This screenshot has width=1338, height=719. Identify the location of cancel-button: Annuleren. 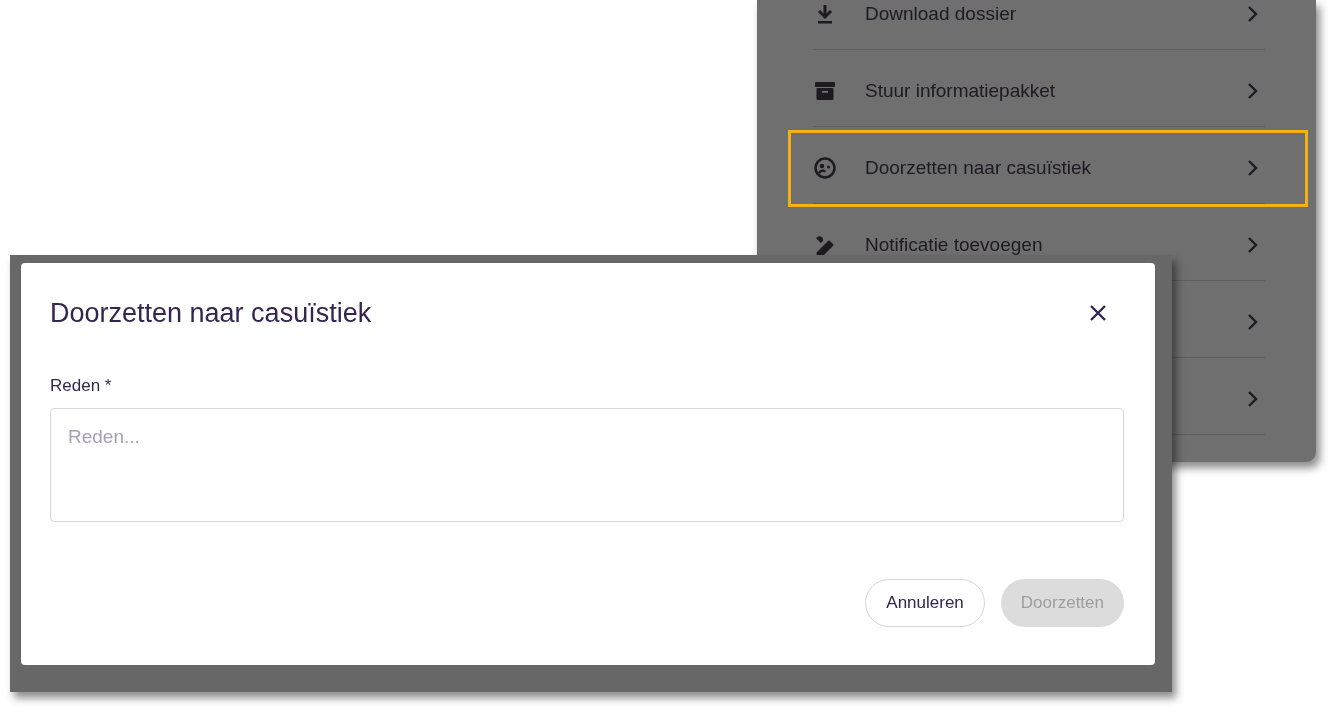
(925, 603).